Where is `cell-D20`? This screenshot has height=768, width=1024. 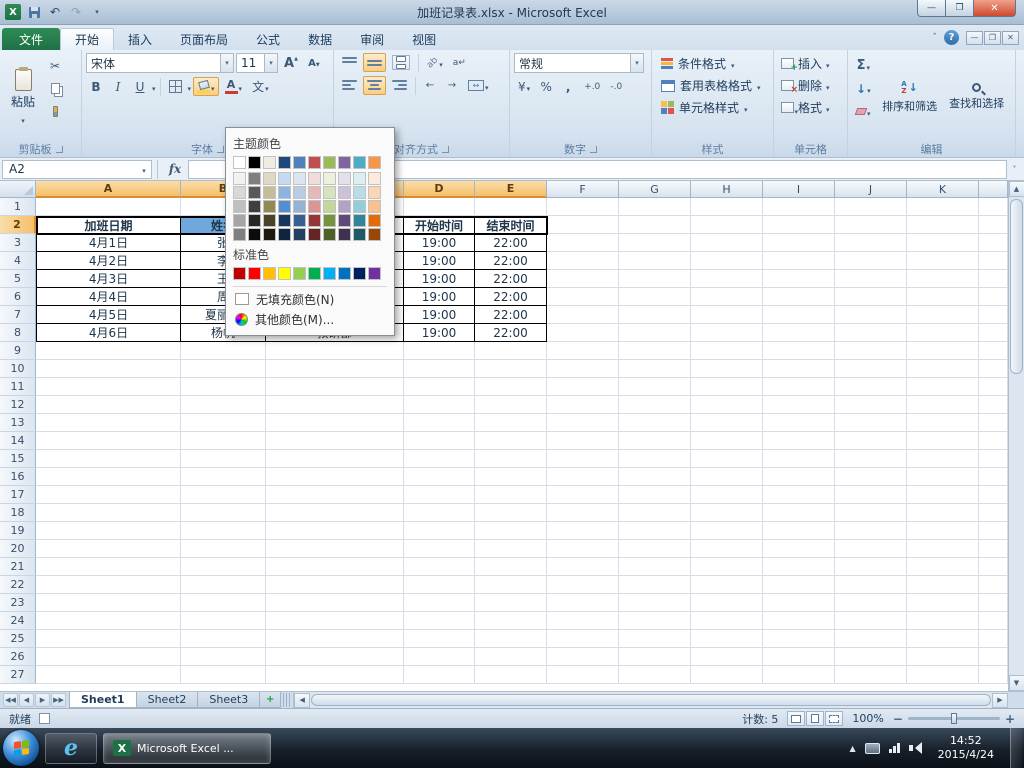
cell-D20 is located at coordinates (439, 549).